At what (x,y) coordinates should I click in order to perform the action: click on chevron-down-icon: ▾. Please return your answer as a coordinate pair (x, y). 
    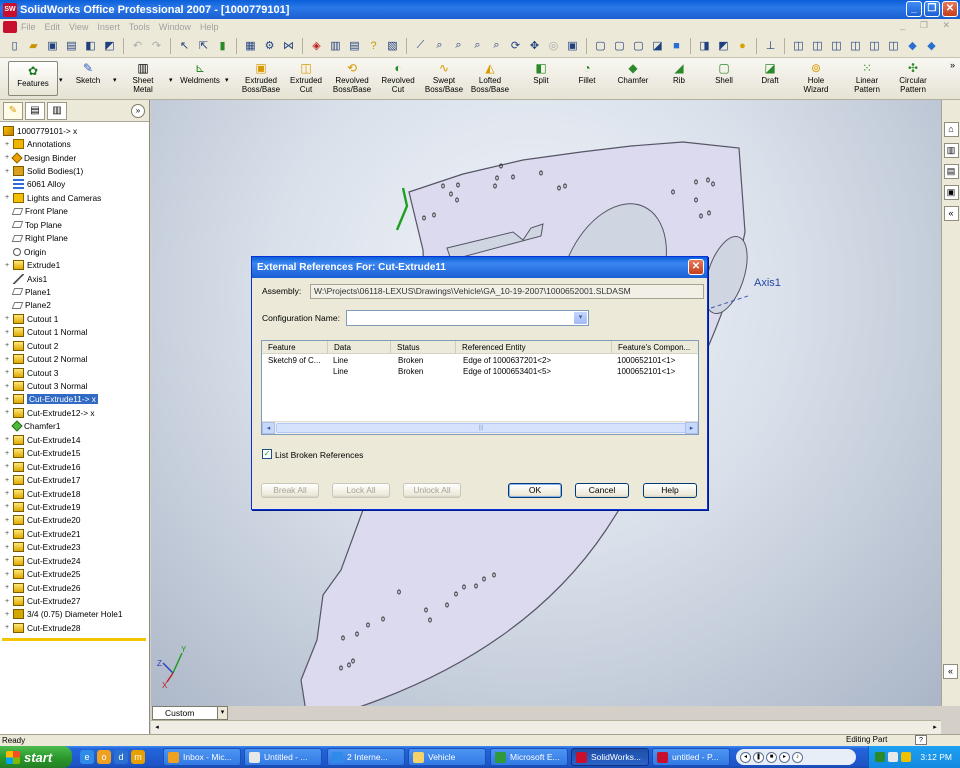
    Looking at the image, I should click on (580, 318).